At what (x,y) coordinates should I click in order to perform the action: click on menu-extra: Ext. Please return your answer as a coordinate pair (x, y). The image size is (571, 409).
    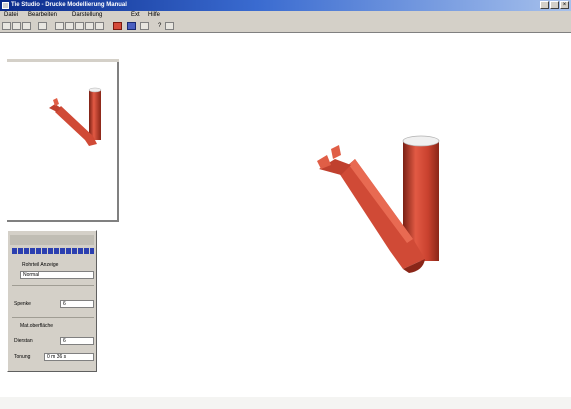
    Looking at the image, I should click on (135, 15).